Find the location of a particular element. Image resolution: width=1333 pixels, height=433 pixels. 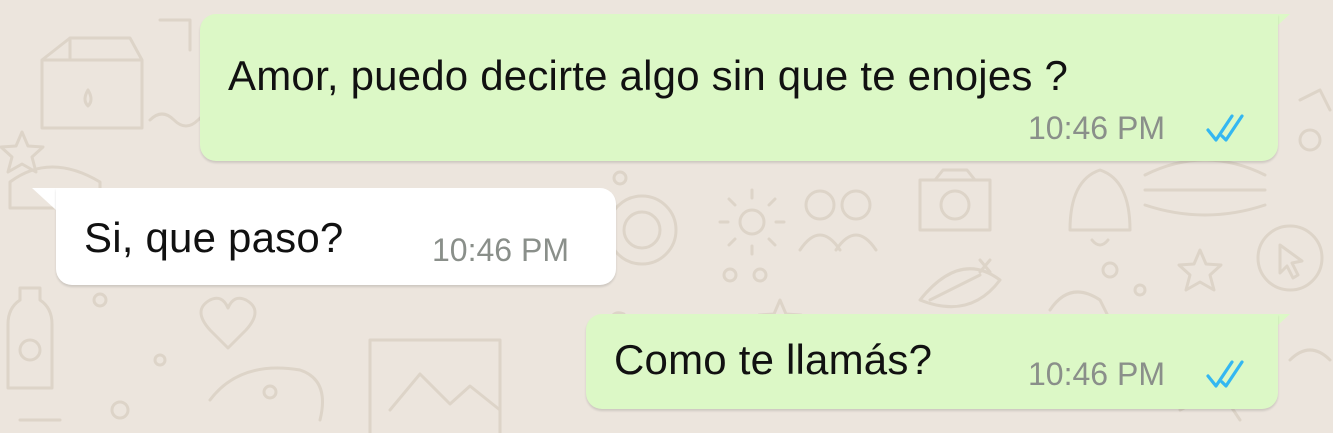

message-text: Como te llamás? is located at coordinates (773, 359).